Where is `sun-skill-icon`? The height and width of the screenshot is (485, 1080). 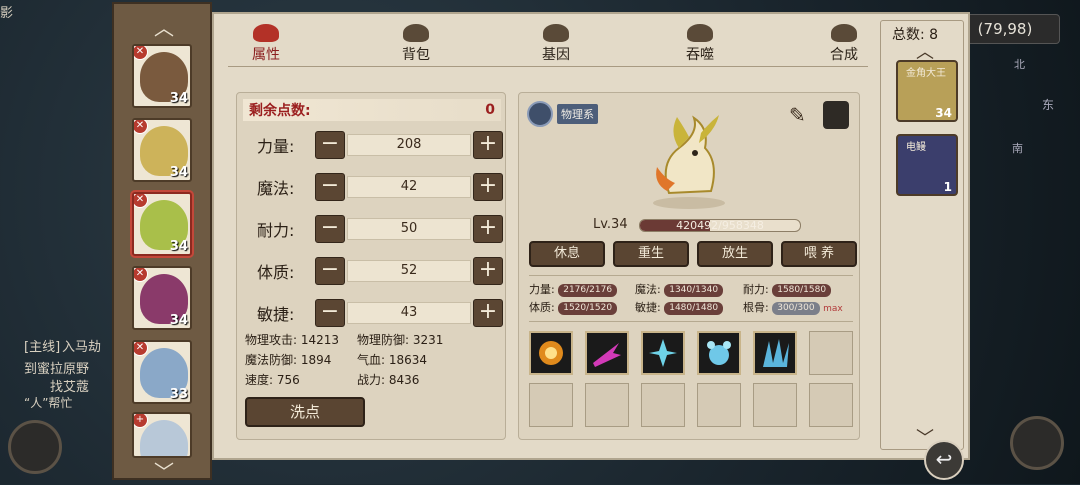 sun-skill-icon is located at coordinates (551, 353).